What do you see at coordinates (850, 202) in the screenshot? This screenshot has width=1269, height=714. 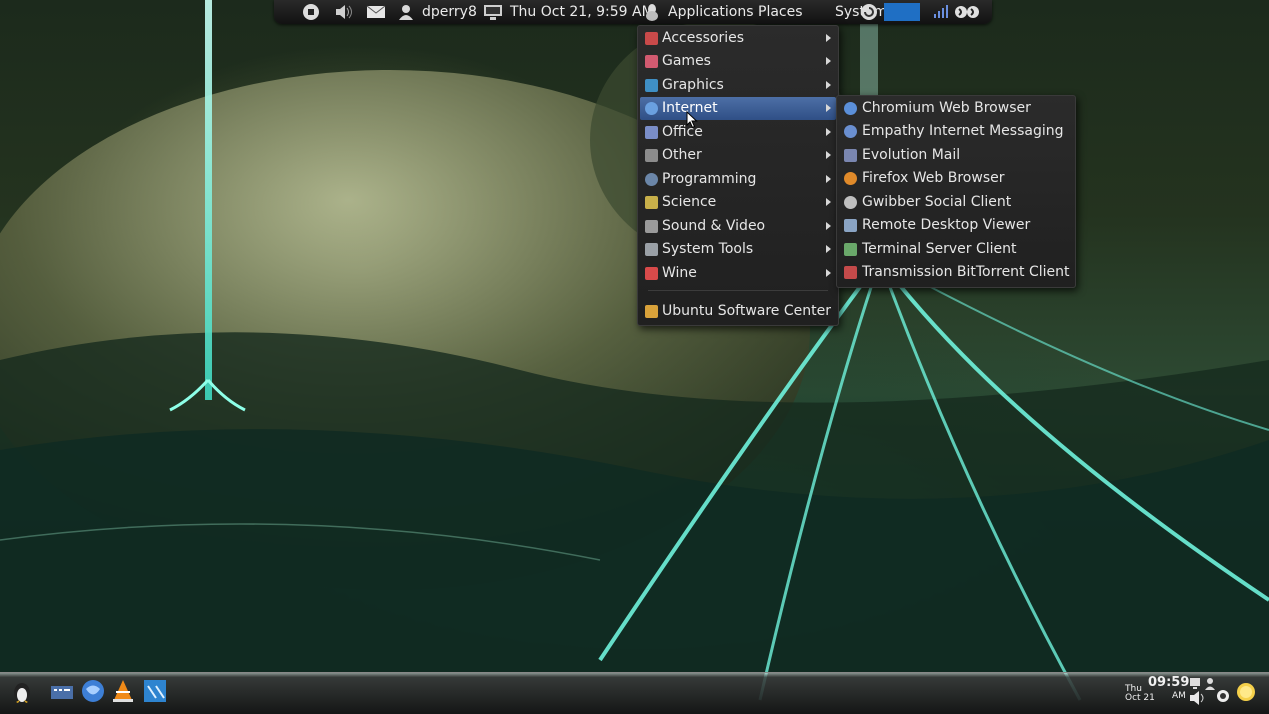 I see `gwibber-icon` at bounding box center [850, 202].